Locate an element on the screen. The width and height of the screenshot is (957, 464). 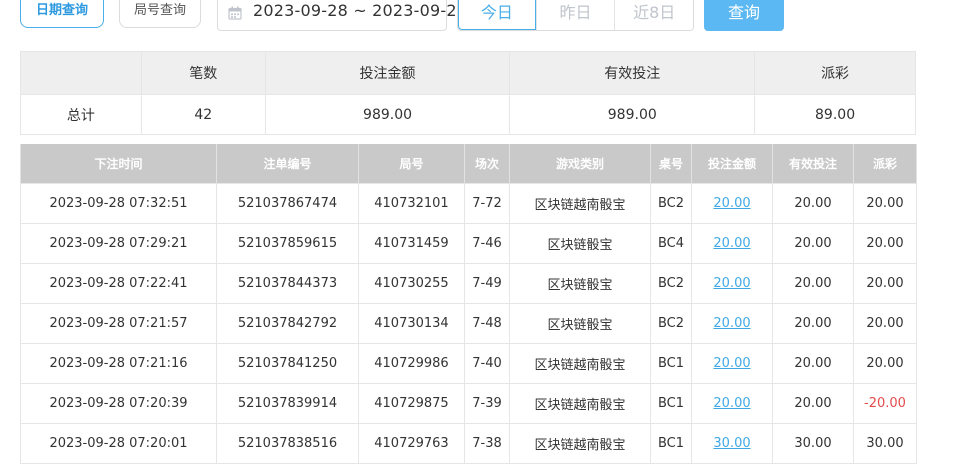
cell-bet-time: 2023-09-28 07:21:16 is located at coordinates (118, 363).